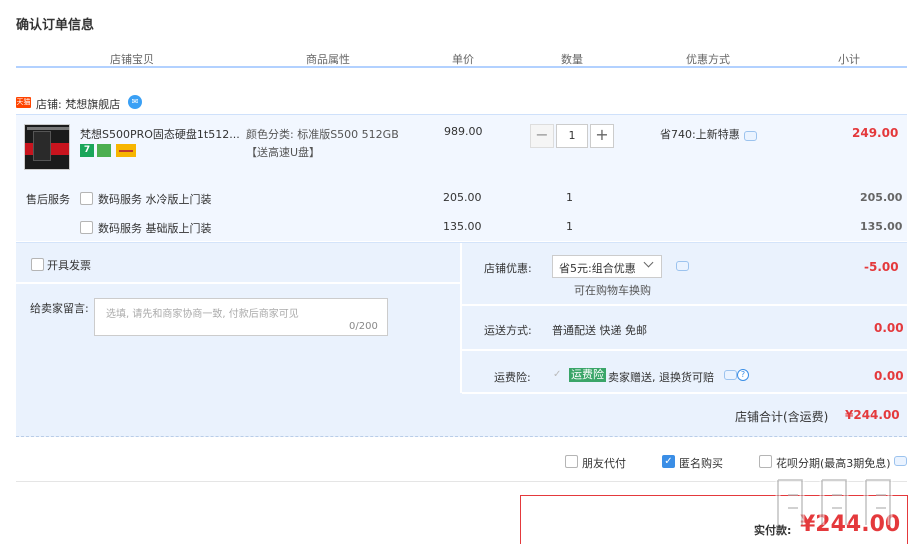  Describe the element at coordinates (126, 150) in the screenshot. I see `credit-card-icon` at that location.